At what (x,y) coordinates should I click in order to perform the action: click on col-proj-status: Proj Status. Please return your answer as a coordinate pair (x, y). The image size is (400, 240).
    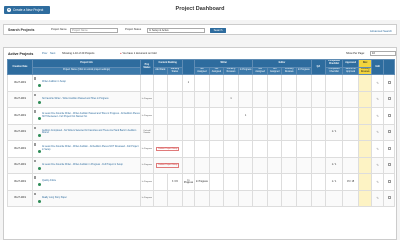
    Looking at the image, I should click on (147, 67).